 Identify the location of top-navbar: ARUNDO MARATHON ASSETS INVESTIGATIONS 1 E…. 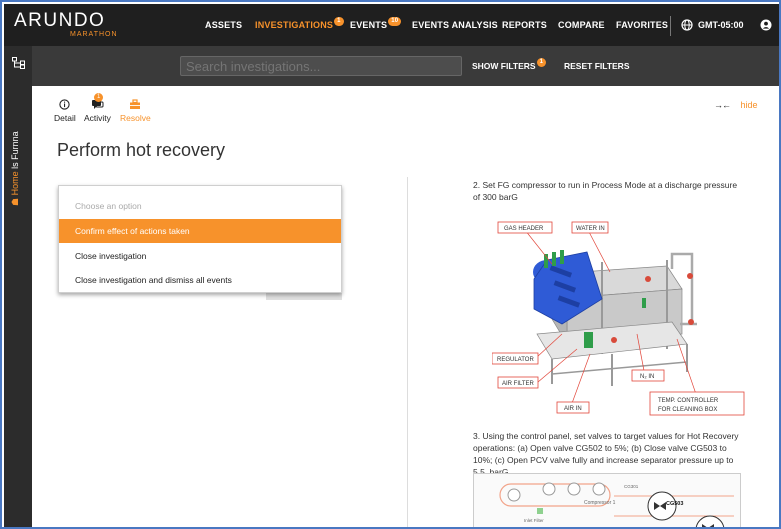
(391, 25).